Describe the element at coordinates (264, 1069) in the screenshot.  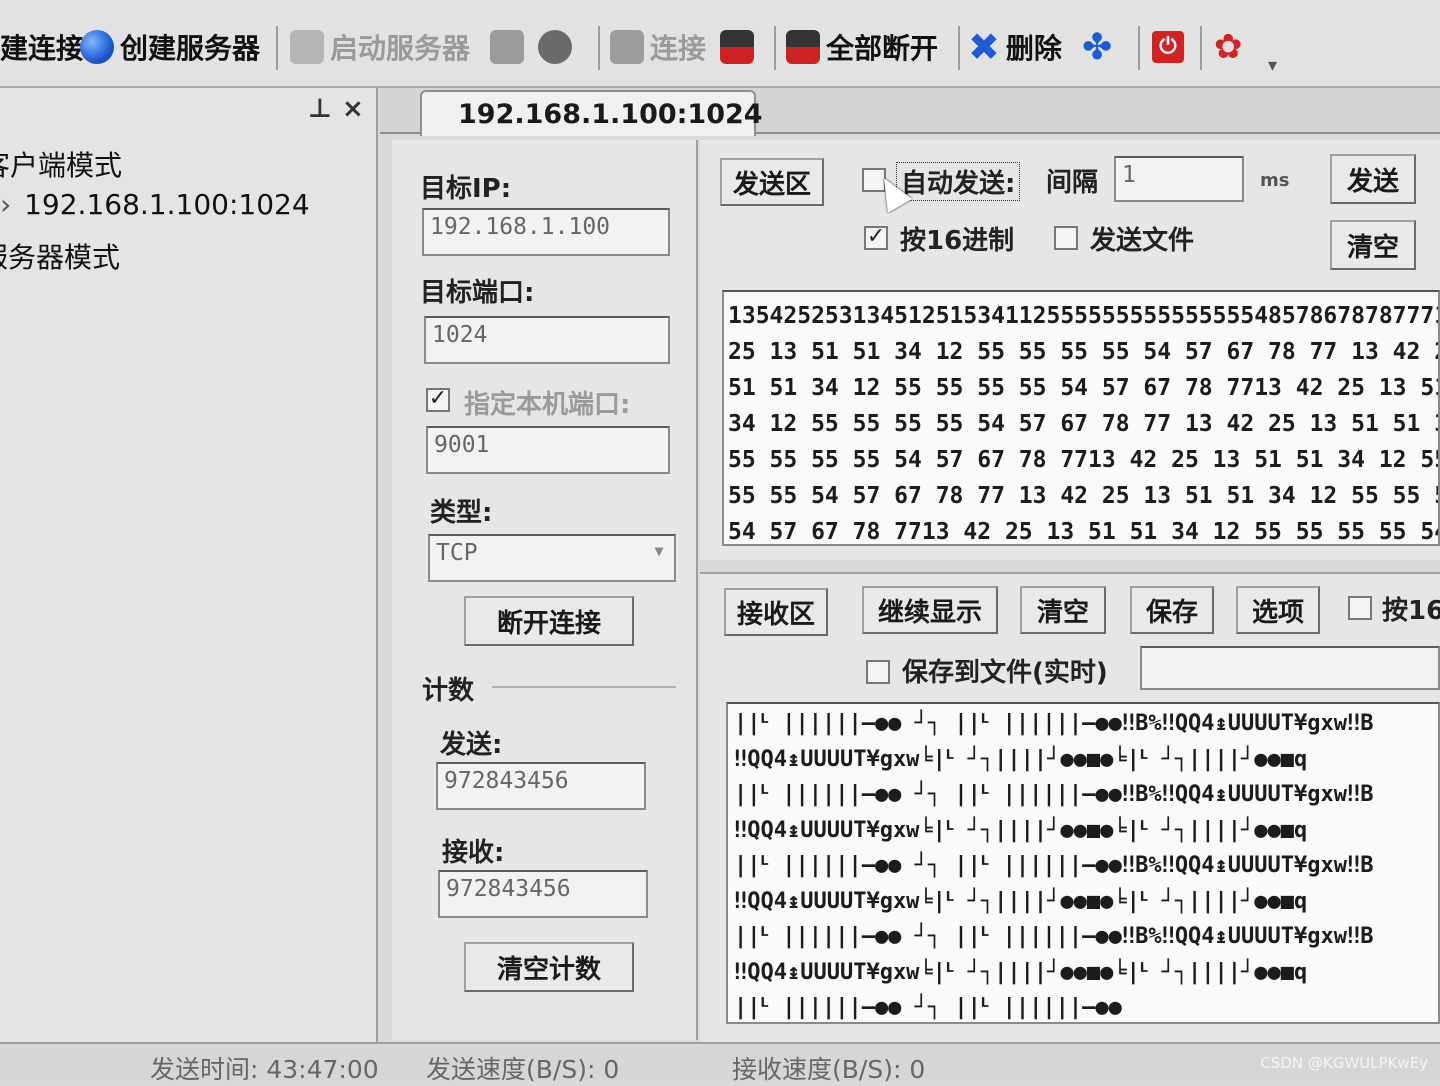
I see `send-time-status: 发送时间: 43:47:00` at that location.